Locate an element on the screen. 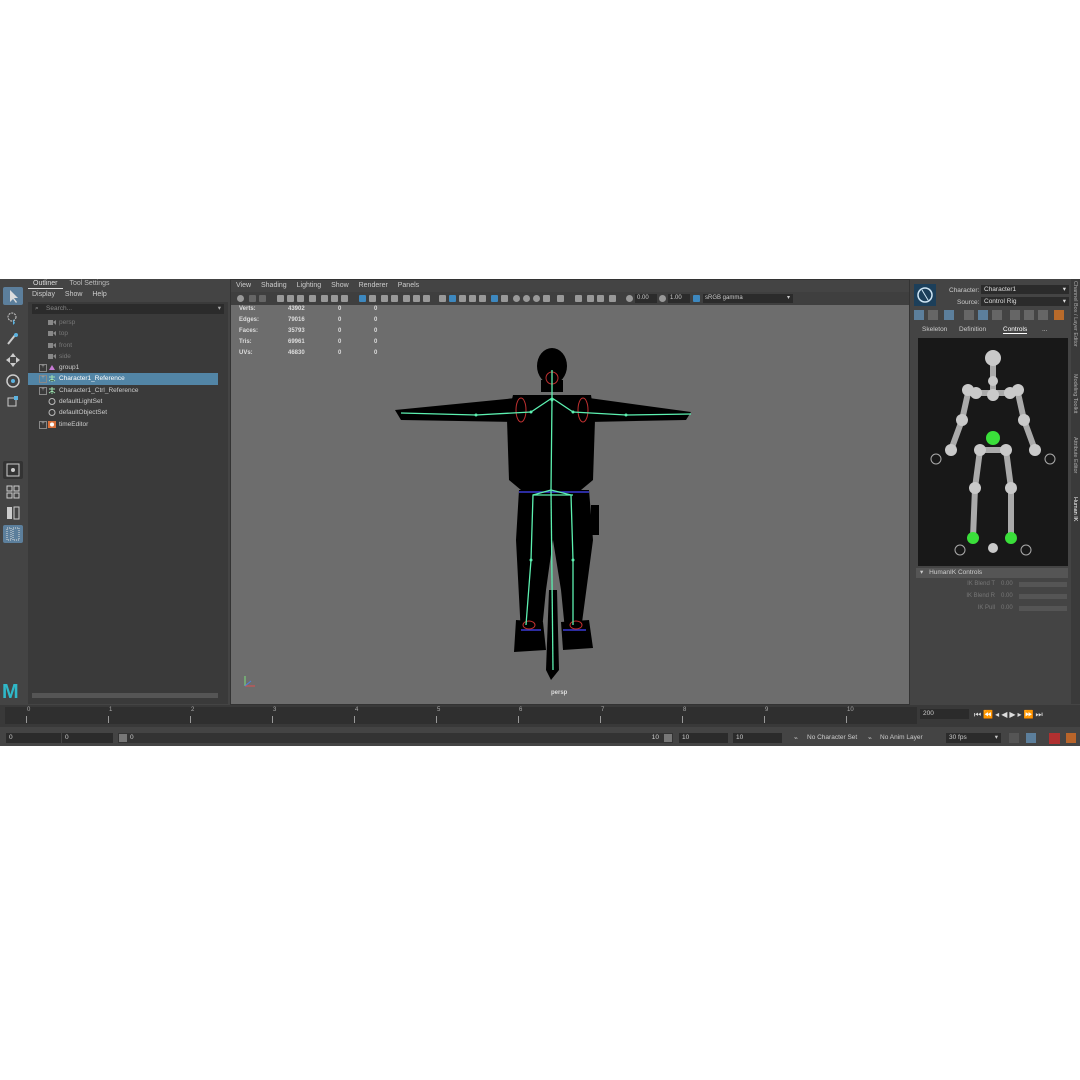 Image resolution: width=1080 pixels, height=1080 pixels. shadows-icon is located at coordinates (472, 298).